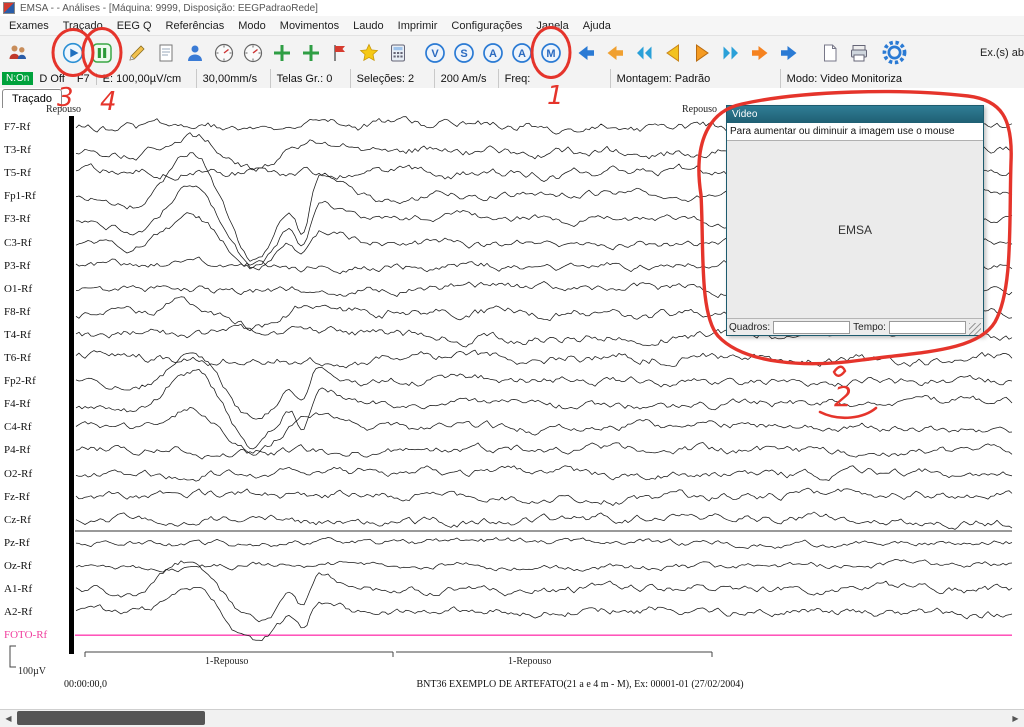 This screenshot has height=727, width=1024. I want to click on channel-label-o1-rf: O1-Rf, so click(18, 288).